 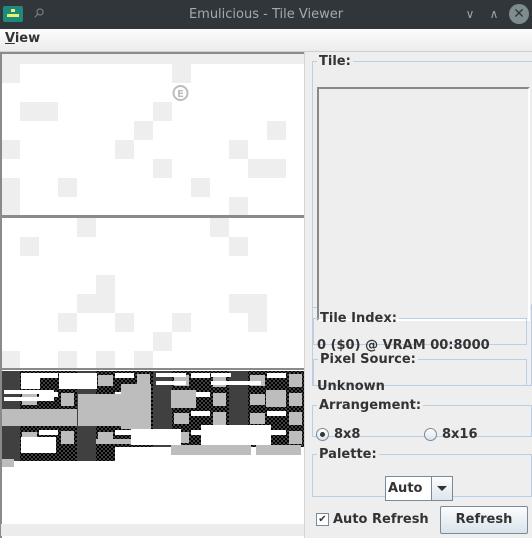 I want to click on radio-8x16: 8x16, so click(x=451, y=434).